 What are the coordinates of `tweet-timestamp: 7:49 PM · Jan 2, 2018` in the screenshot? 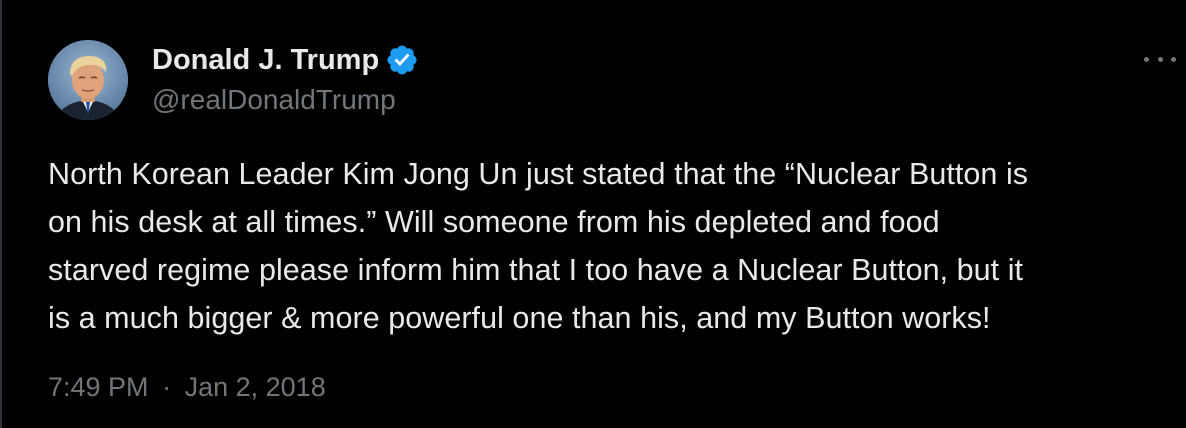 It's located at (187, 387).